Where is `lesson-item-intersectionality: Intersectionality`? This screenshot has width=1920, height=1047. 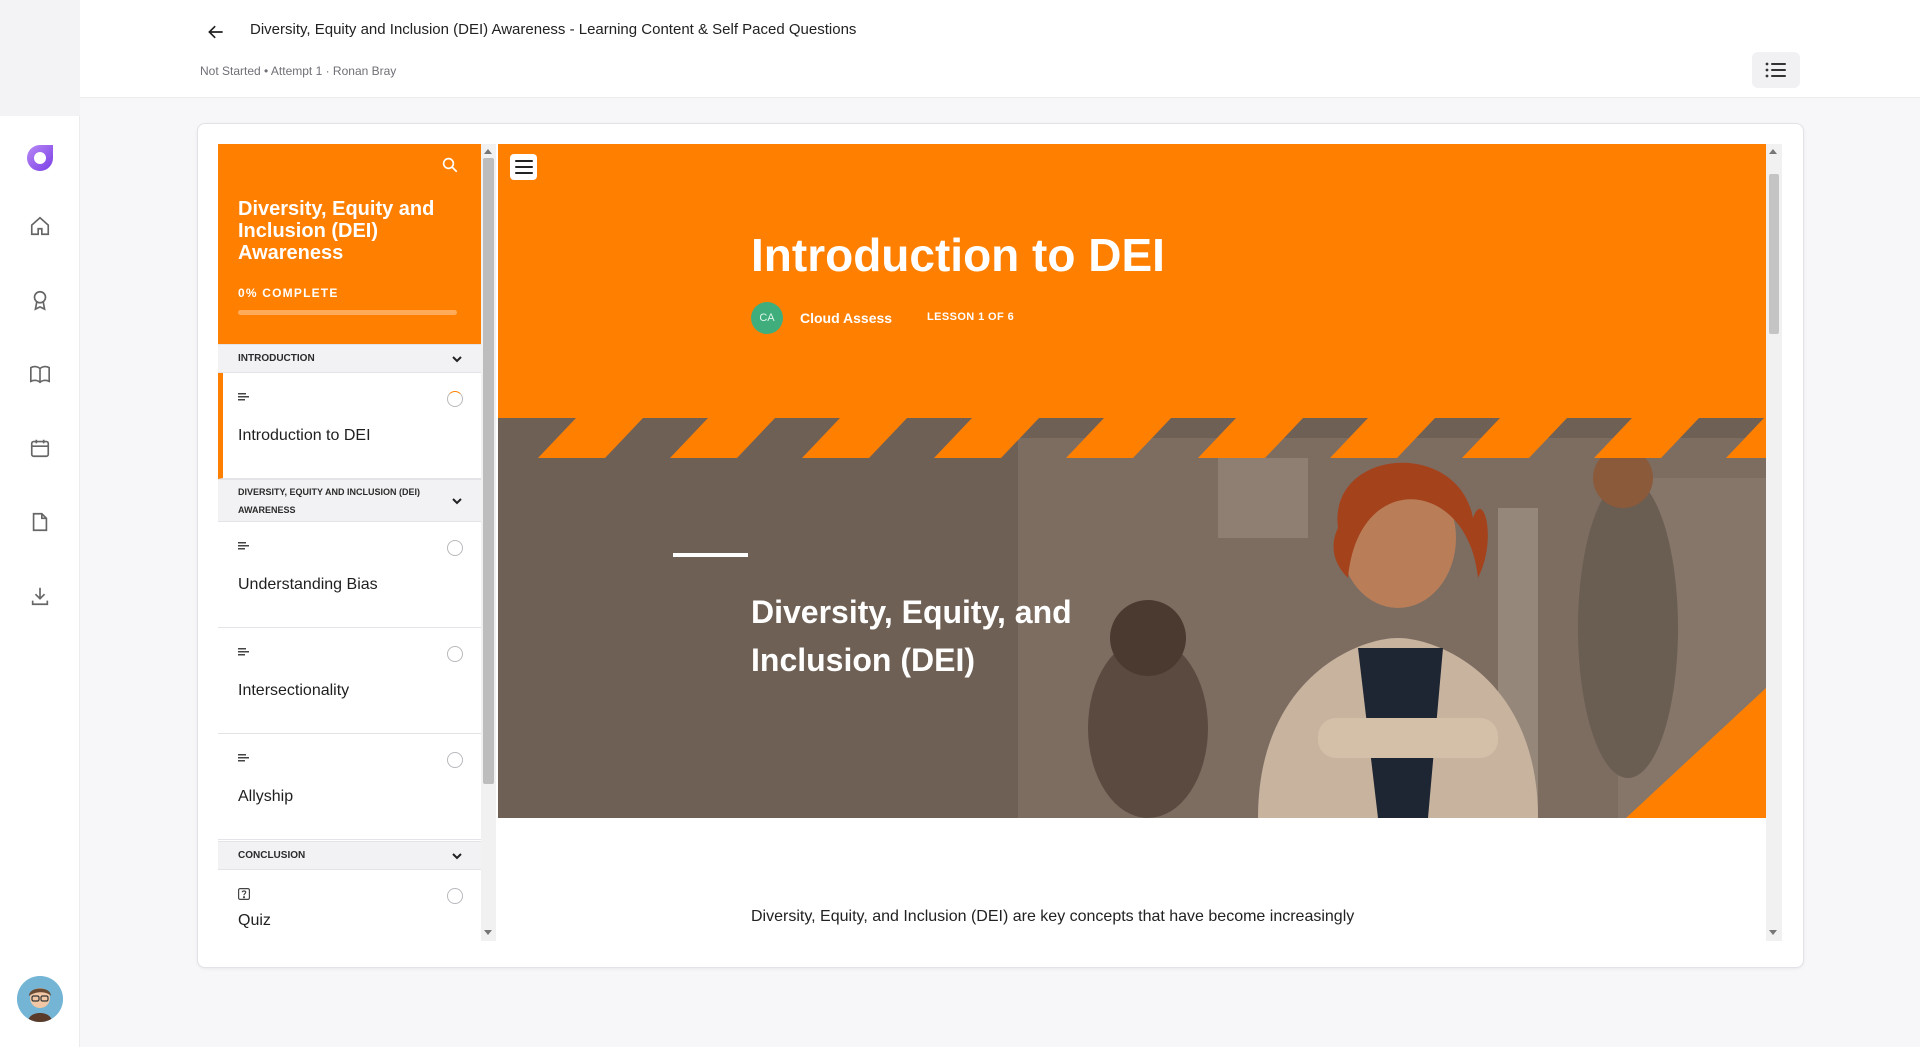
lesson-item-intersectionality: Intersectionality is located at coordinates (349, 681).